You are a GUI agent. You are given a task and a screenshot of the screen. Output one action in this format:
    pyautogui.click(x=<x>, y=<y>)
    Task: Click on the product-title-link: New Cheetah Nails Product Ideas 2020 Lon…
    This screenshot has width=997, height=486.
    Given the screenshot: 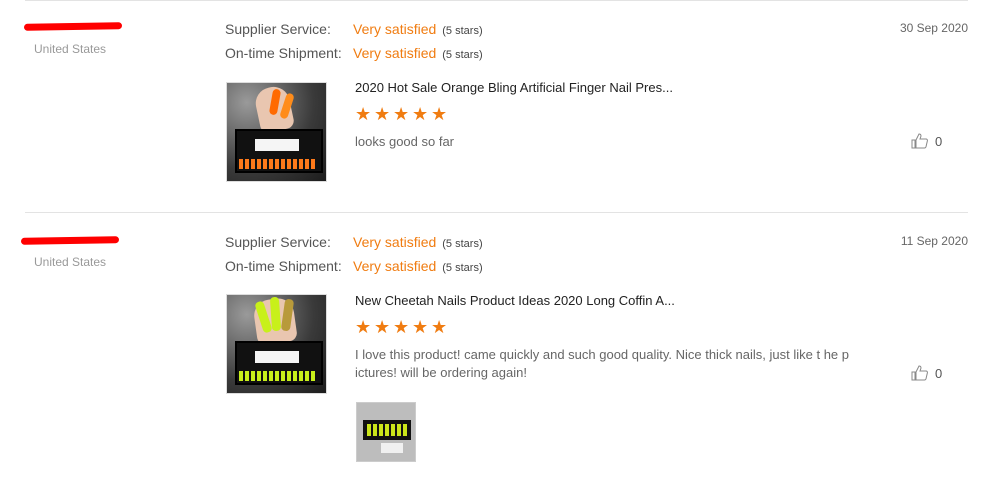 What is the action you would take?
    pyautogui.click(x=515, y=300)
    